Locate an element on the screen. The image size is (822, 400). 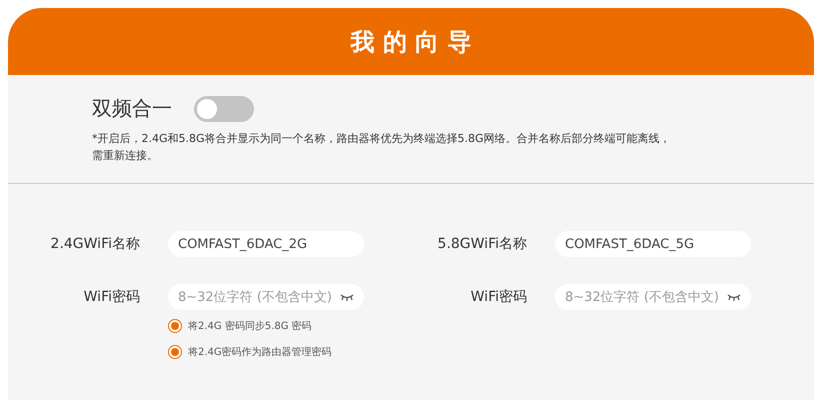
input-field: COMFAST_6DAC_5G is located at coordinates (653, 244).